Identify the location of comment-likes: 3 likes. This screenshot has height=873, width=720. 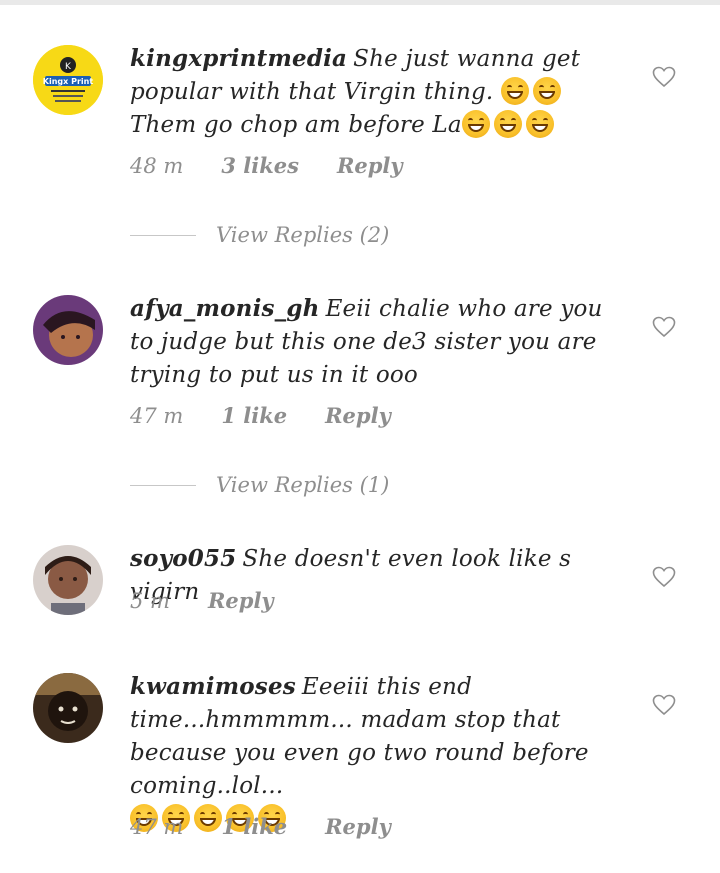
(260, 165).